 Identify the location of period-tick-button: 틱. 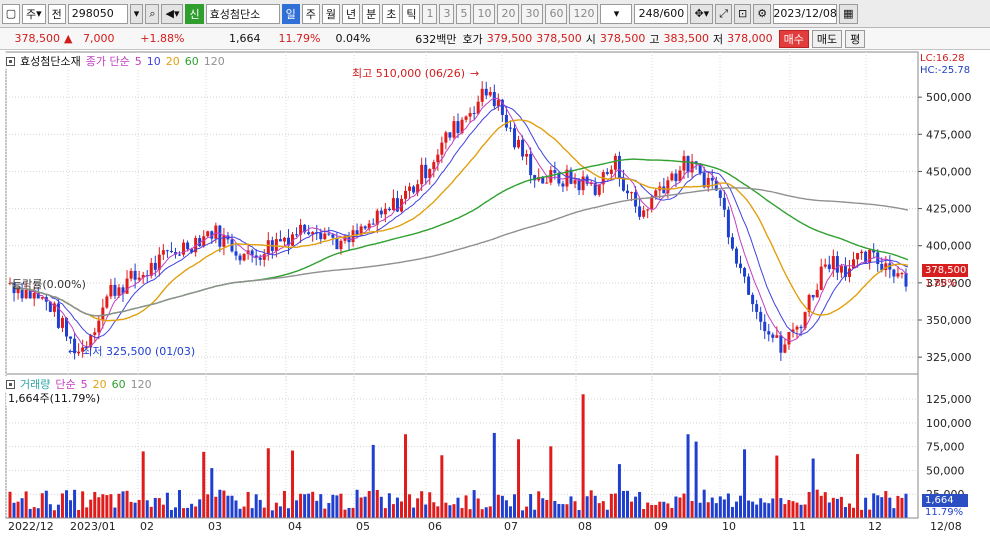
(411, 13).